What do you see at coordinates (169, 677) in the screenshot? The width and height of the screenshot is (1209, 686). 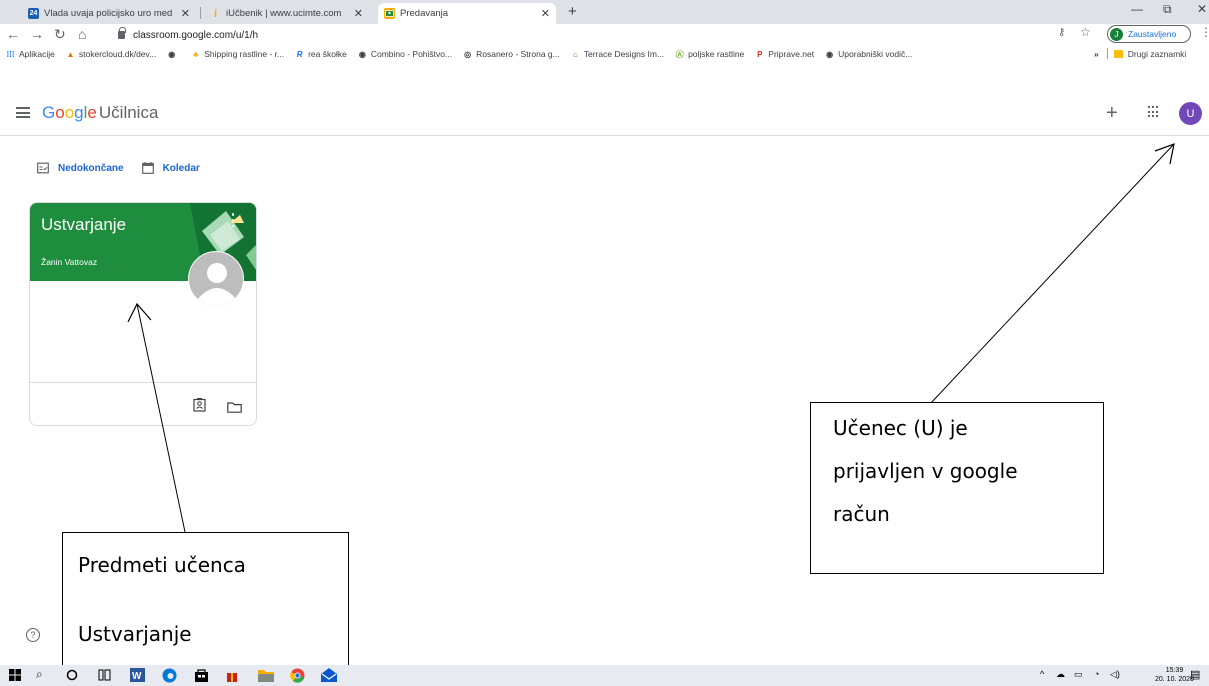 I see `edge-icon` at bounding box center [169, 677].